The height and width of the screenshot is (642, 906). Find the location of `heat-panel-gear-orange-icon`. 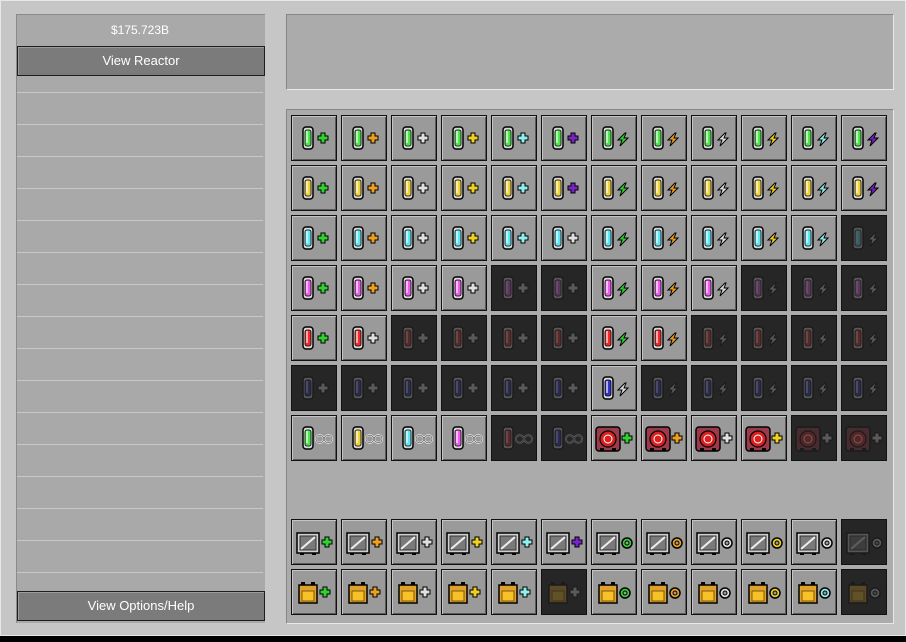

heat-panel-gear-orange-icon is located at coordinates (664, 542).